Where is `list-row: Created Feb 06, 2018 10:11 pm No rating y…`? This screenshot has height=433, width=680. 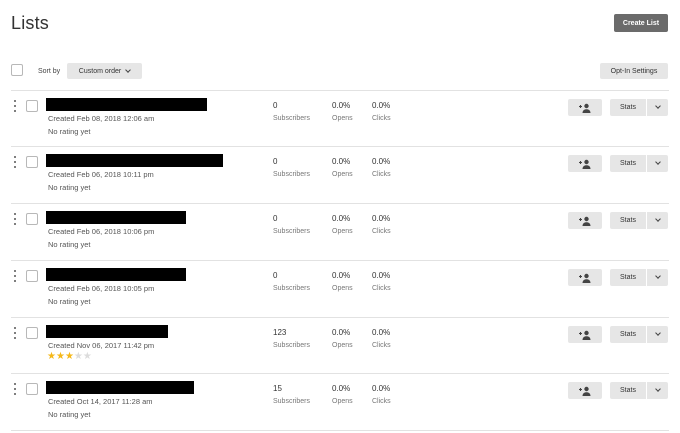 list-row: Created Feb 06, 2018 10:11 pm No rating y… is located at coordinates (340, 174).